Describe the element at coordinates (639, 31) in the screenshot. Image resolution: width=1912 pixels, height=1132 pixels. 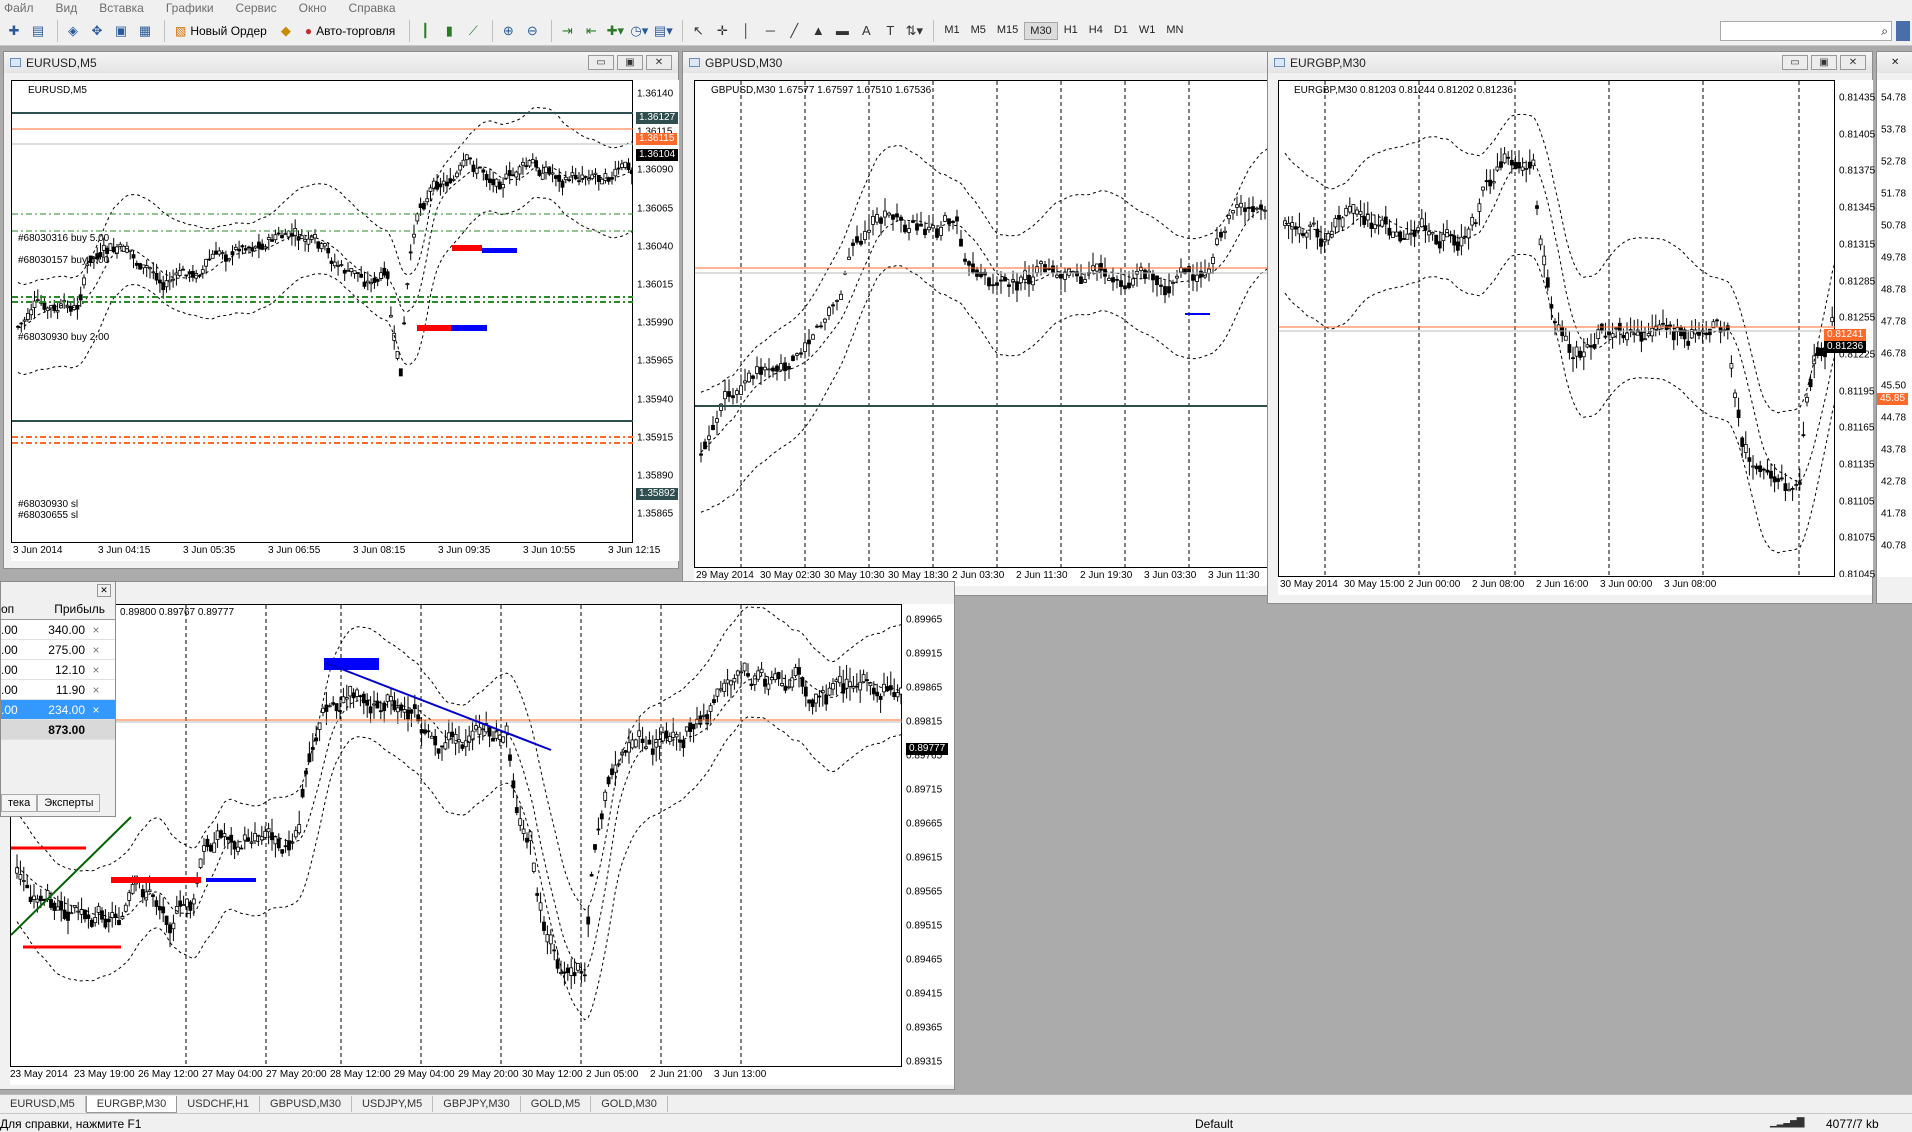
I see `periods-icon: ◷▾` at that location.